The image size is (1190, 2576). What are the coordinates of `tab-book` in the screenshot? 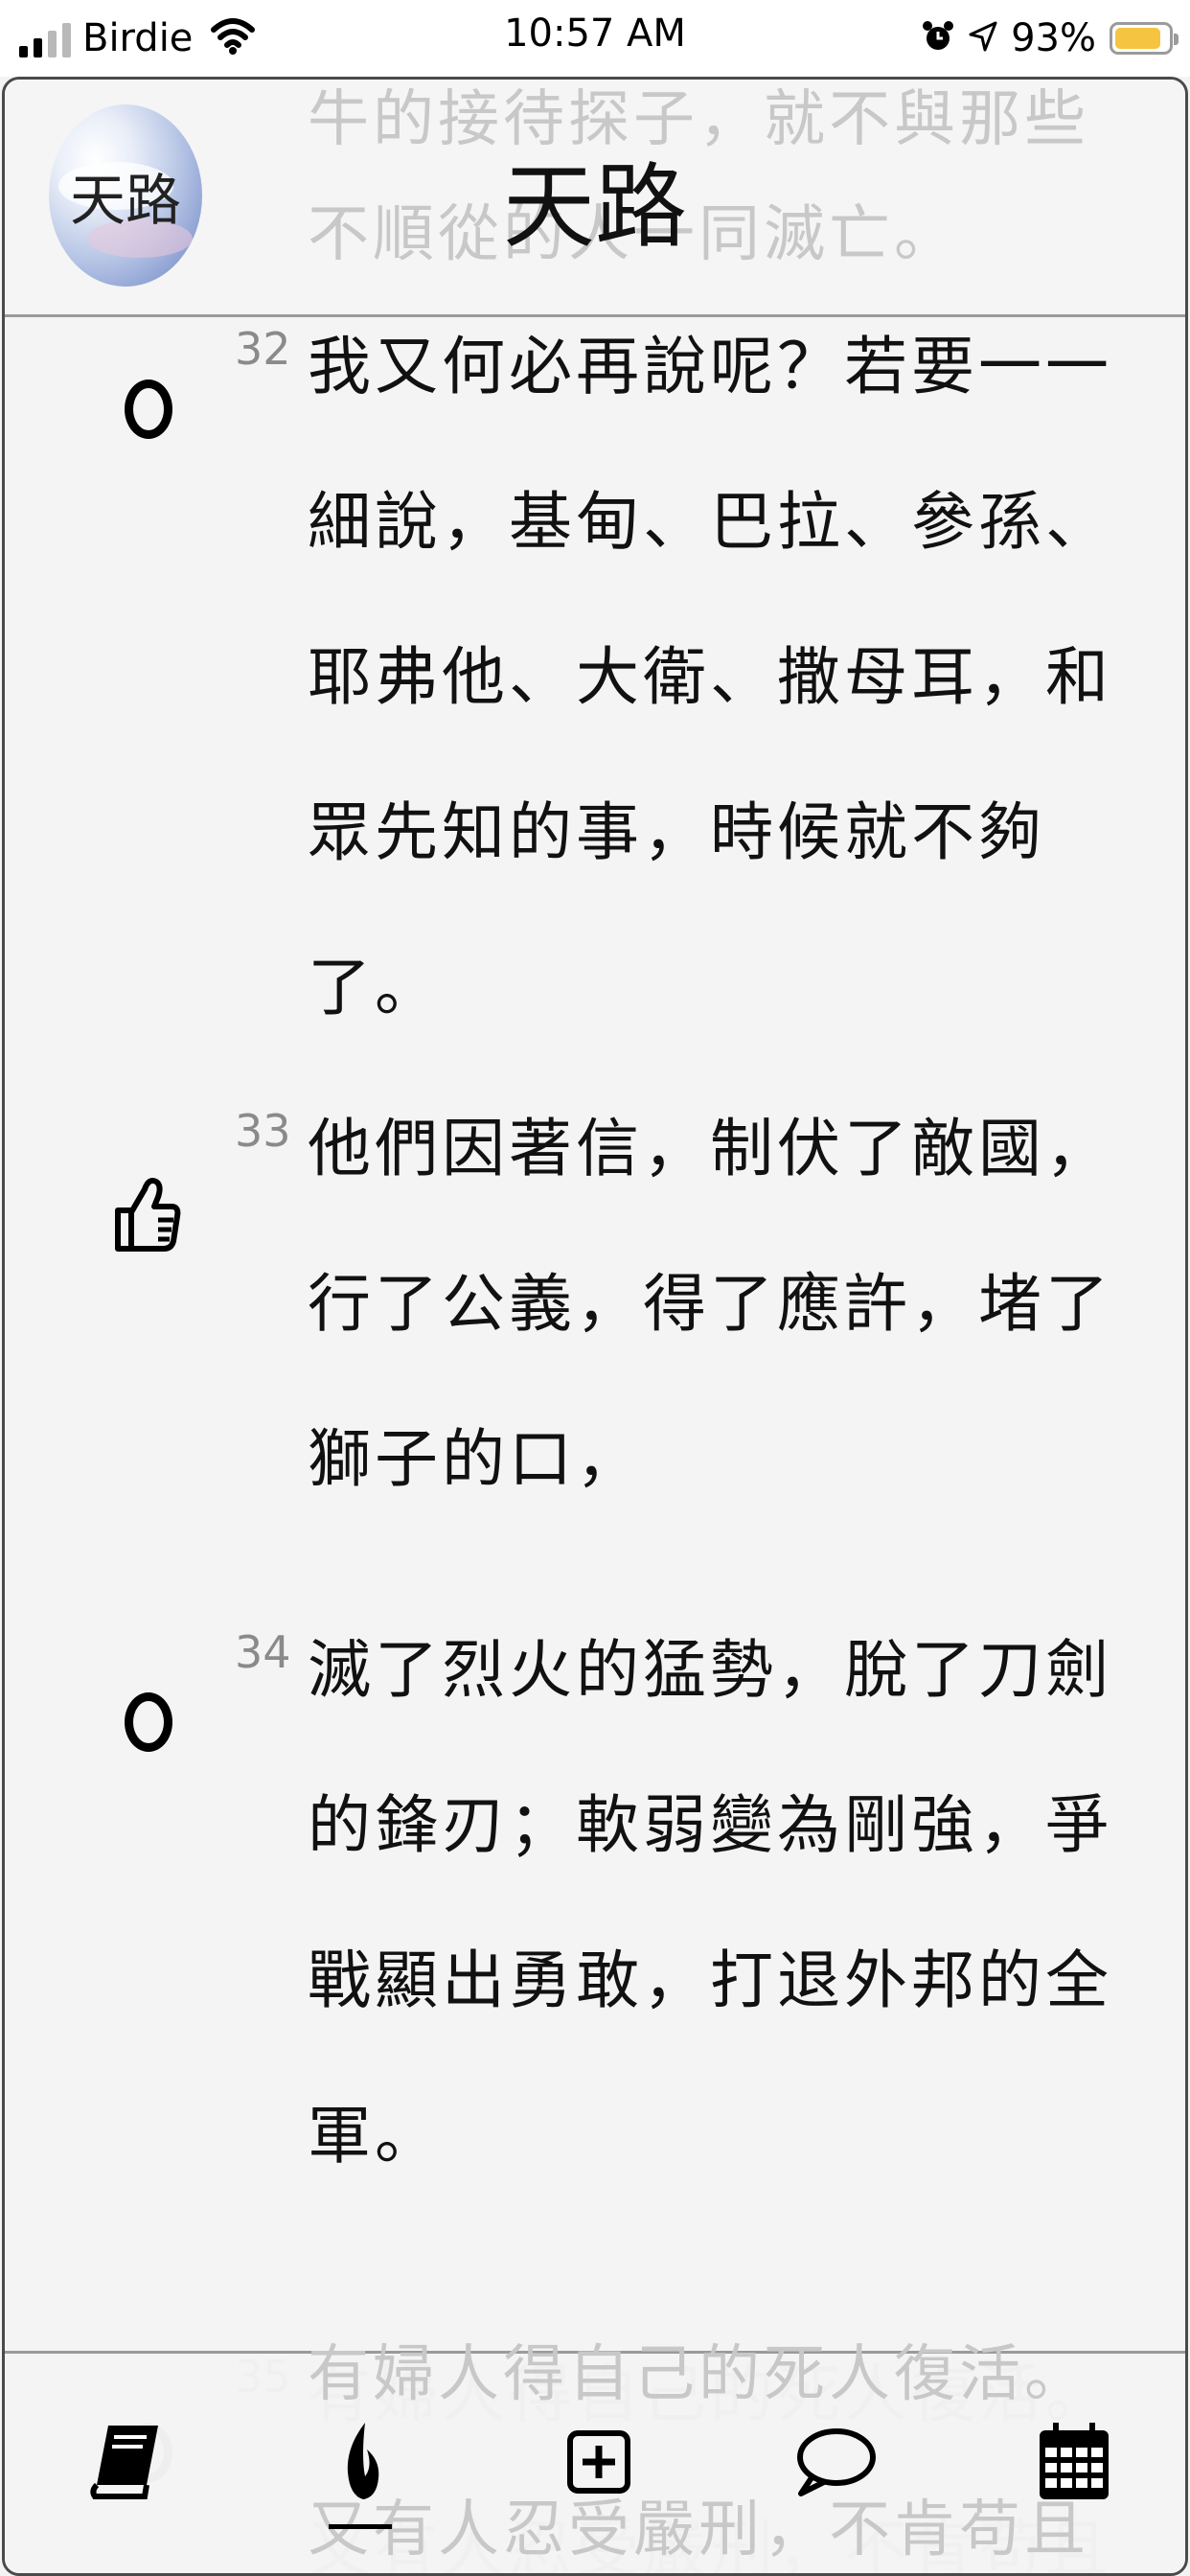 It's located at (125, 2462).